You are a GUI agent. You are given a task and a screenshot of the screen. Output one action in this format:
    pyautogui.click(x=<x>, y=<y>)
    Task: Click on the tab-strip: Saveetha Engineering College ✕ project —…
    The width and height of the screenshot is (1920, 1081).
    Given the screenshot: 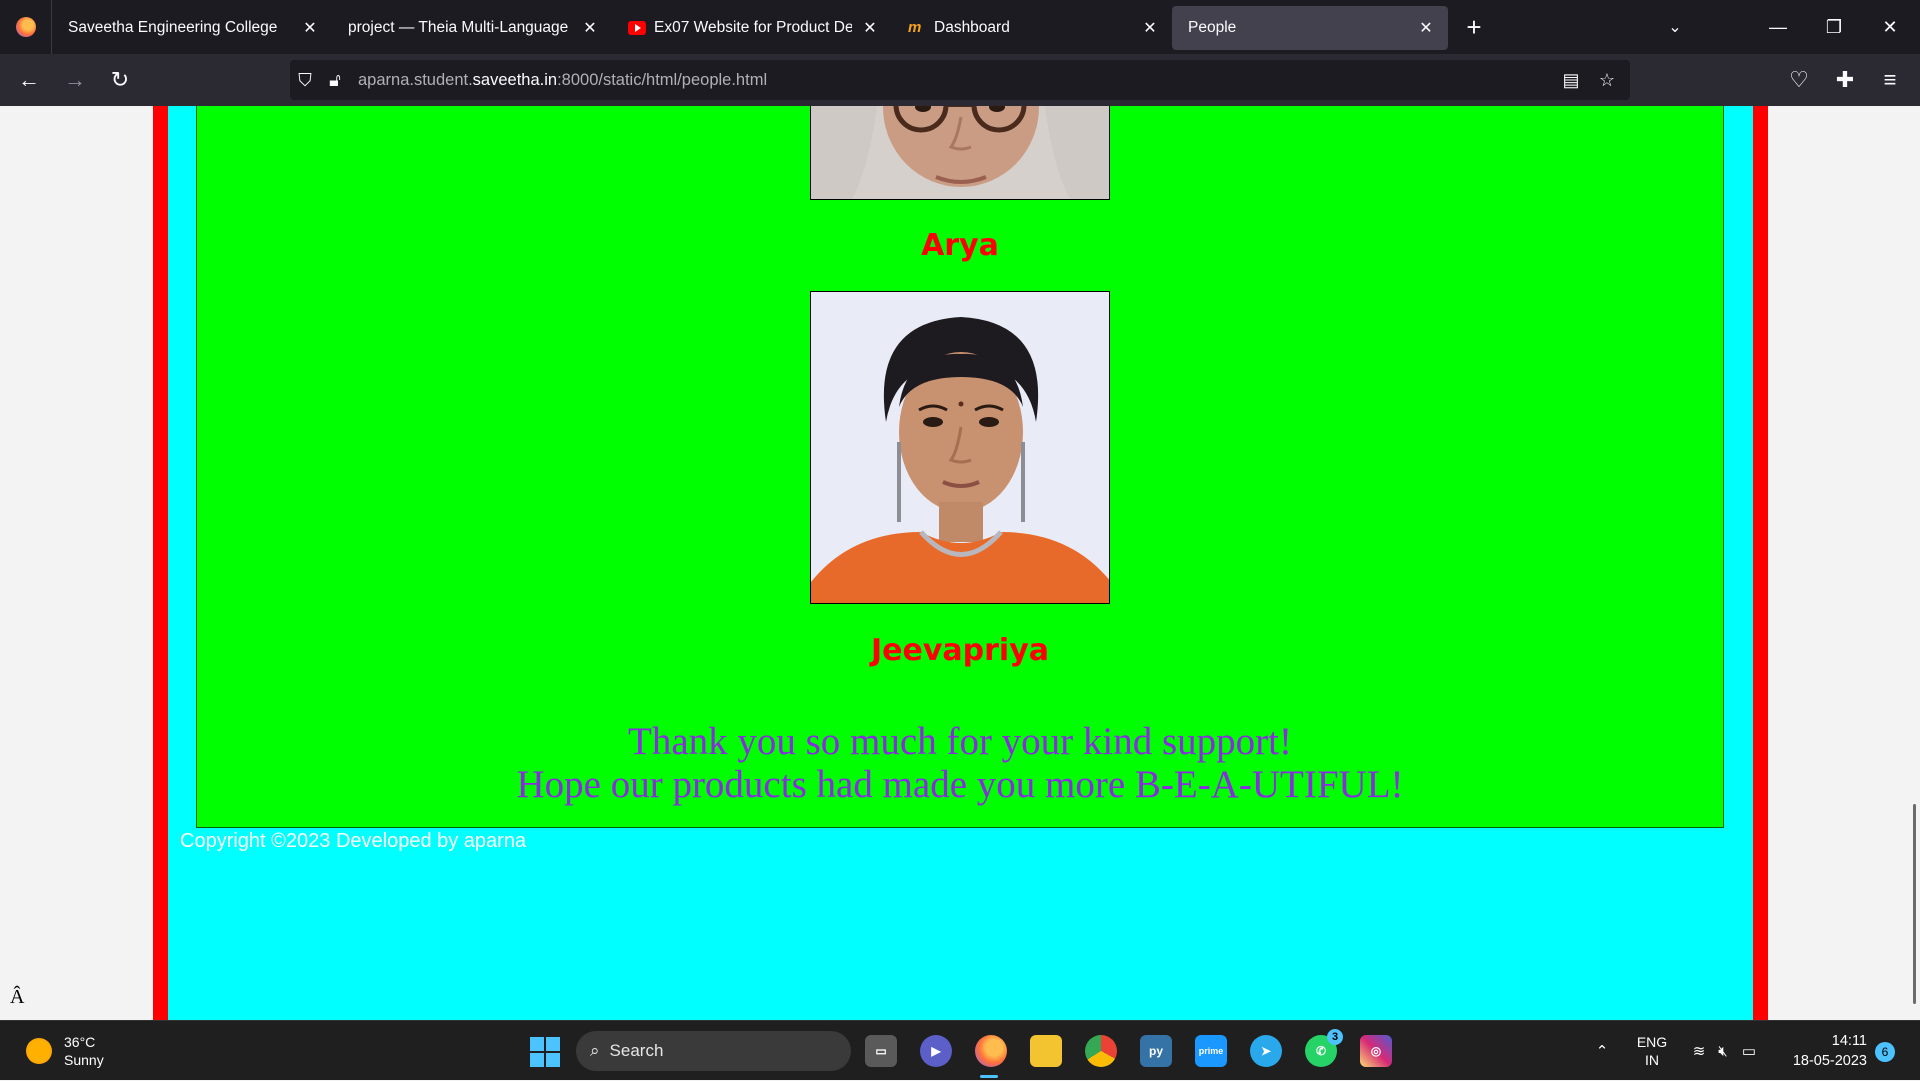 What is the action you would take?
    pyautogui.click(x=960, y=27)
    